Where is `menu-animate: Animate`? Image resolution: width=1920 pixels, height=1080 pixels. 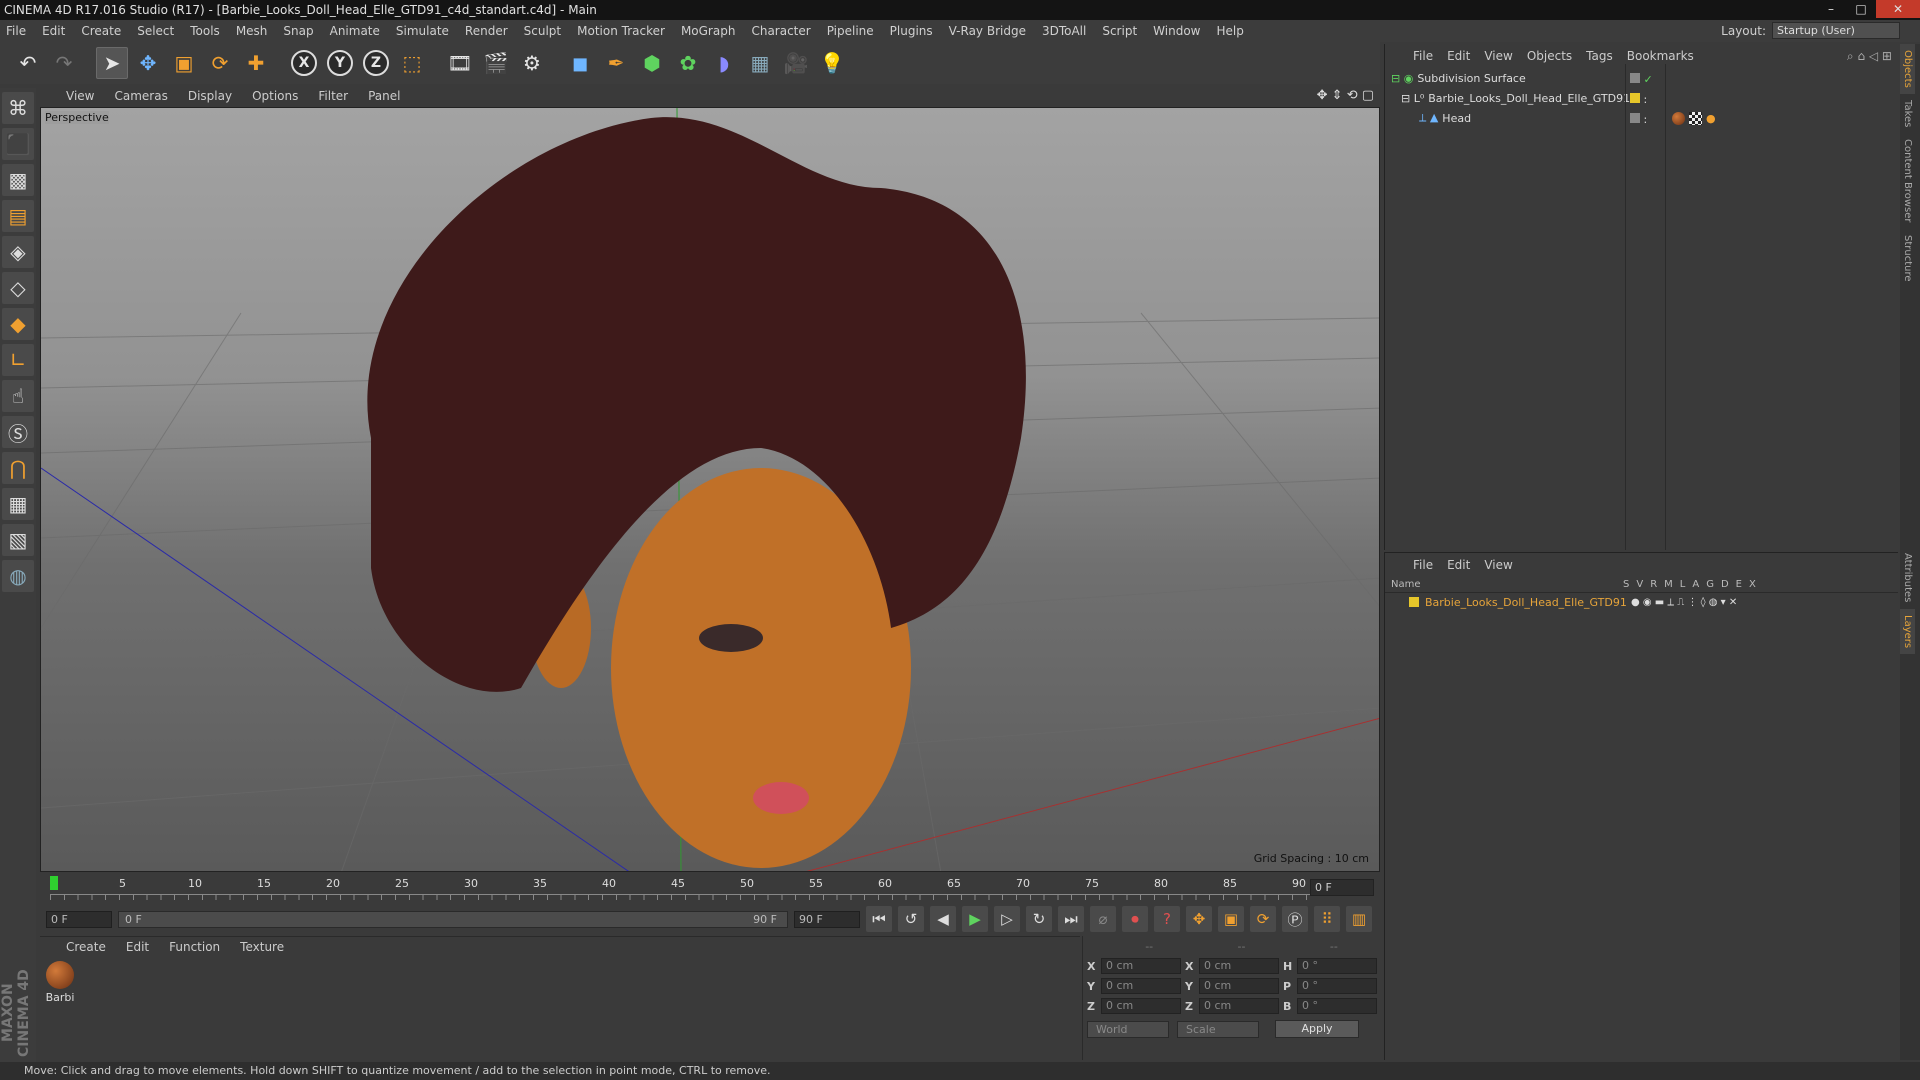 menu-animate: Animate is located at coordinates (355, 31).